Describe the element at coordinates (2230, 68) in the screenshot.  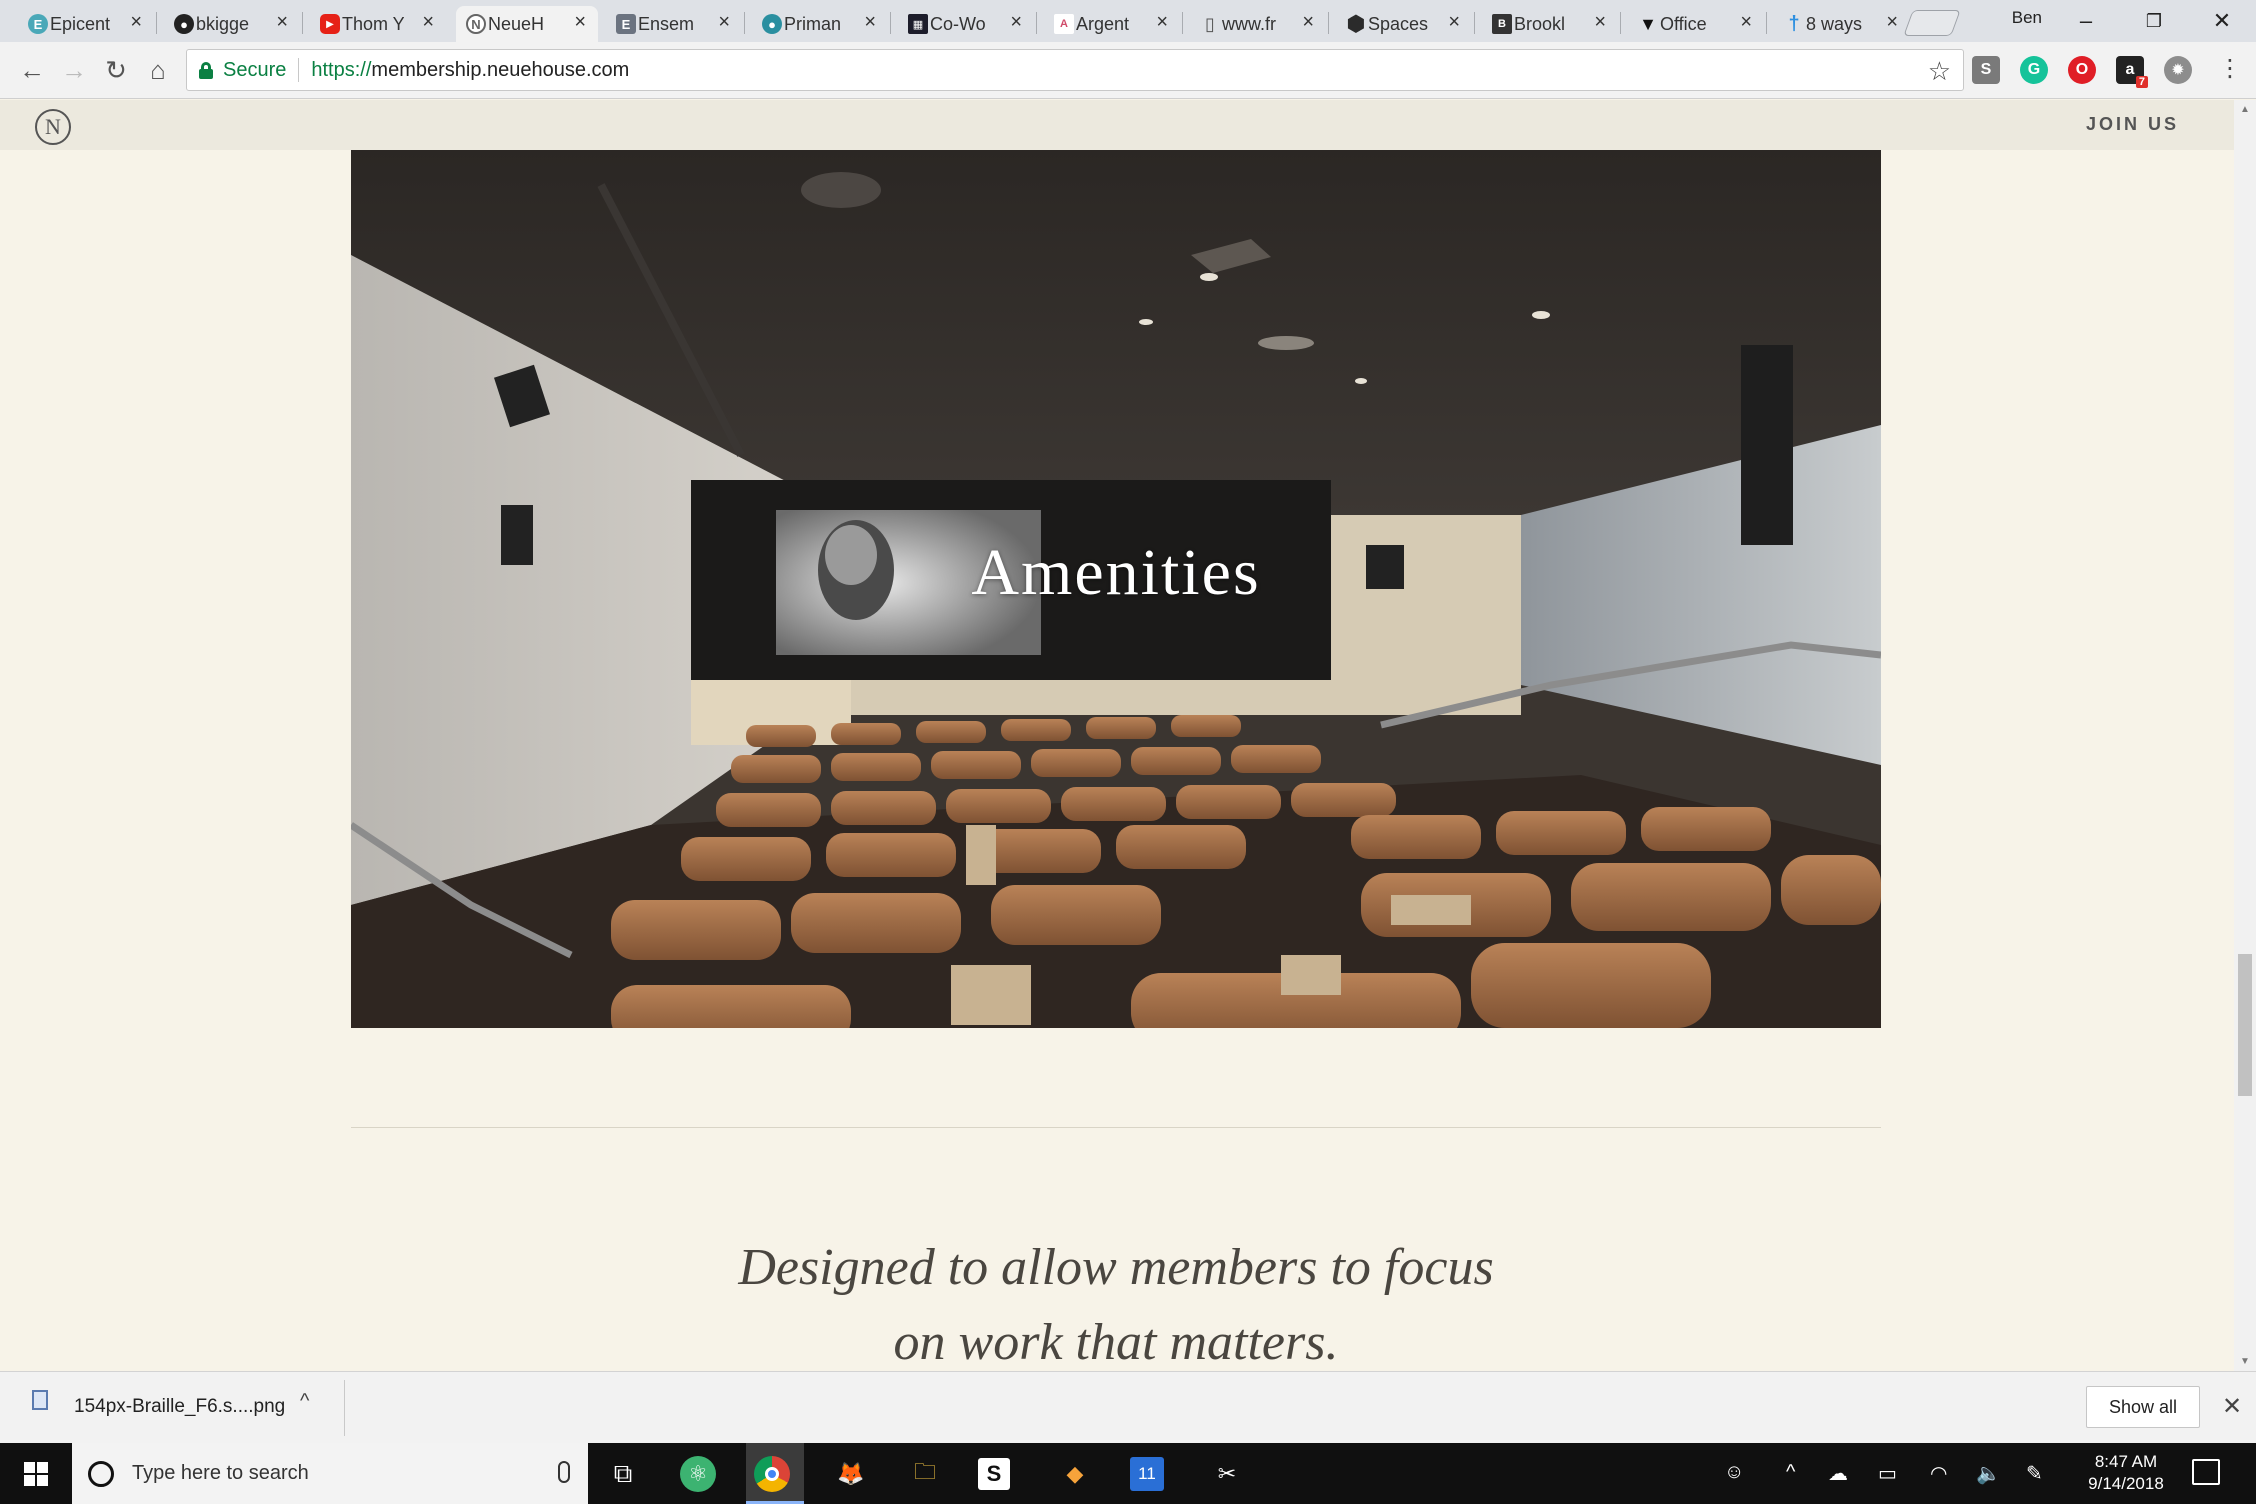
I see `chrome-menu-icon: ⋮` at that location.